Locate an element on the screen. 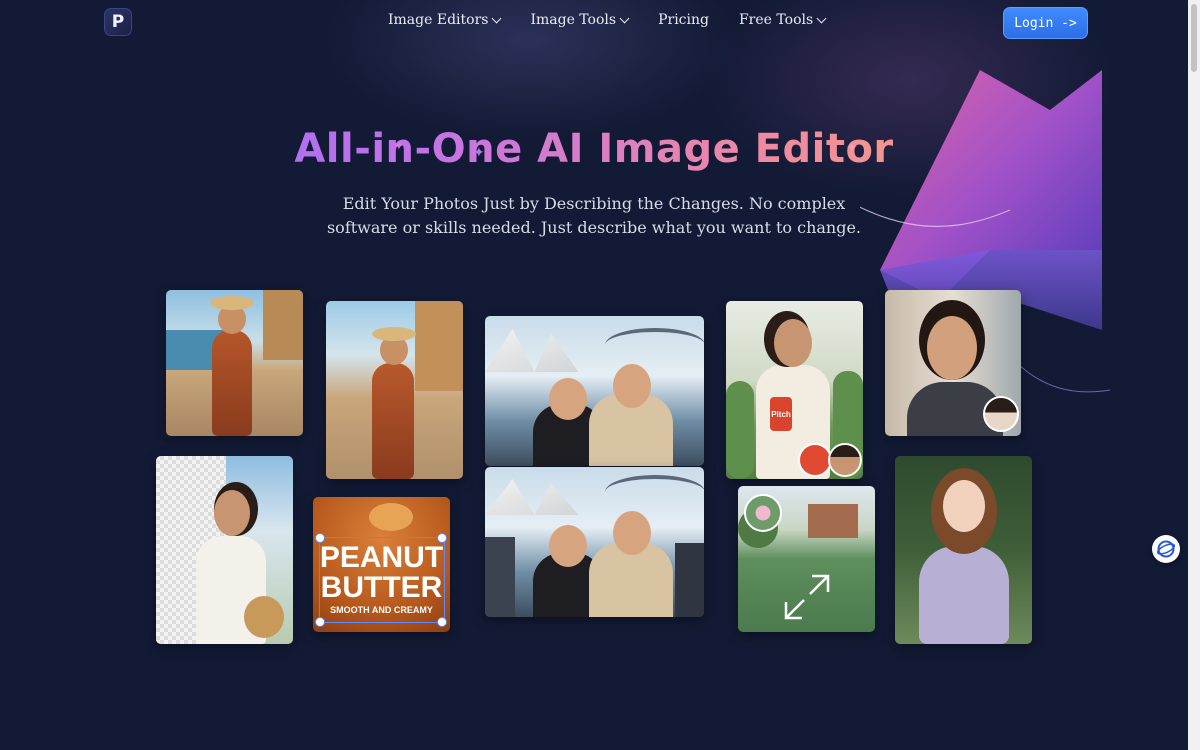  nav-label: Free Tools is located at coordinates (776, 20).